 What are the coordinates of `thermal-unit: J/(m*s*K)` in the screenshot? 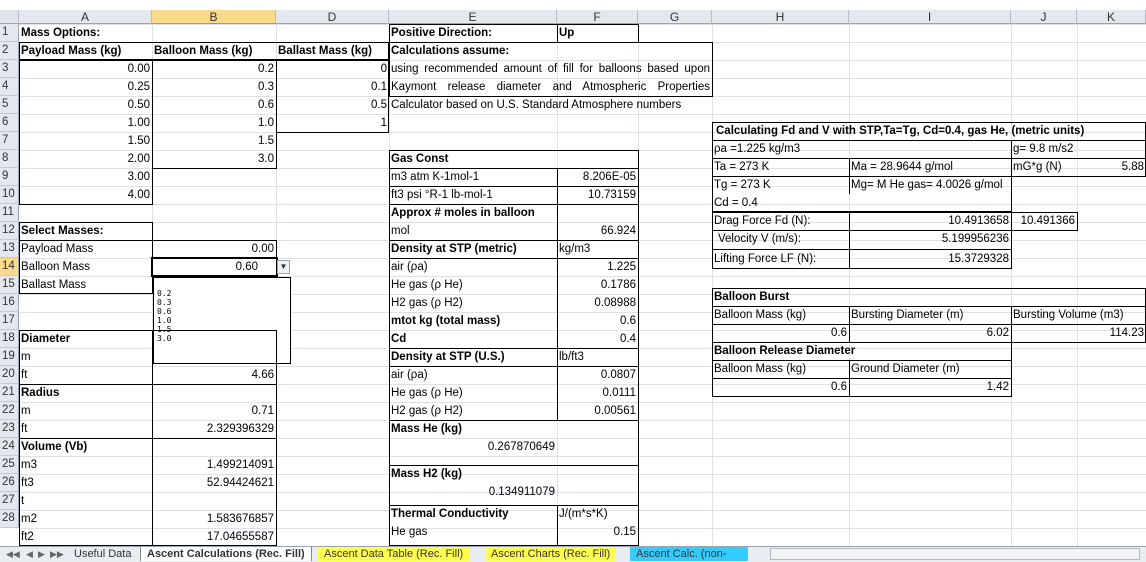 It's located at (583, 514).